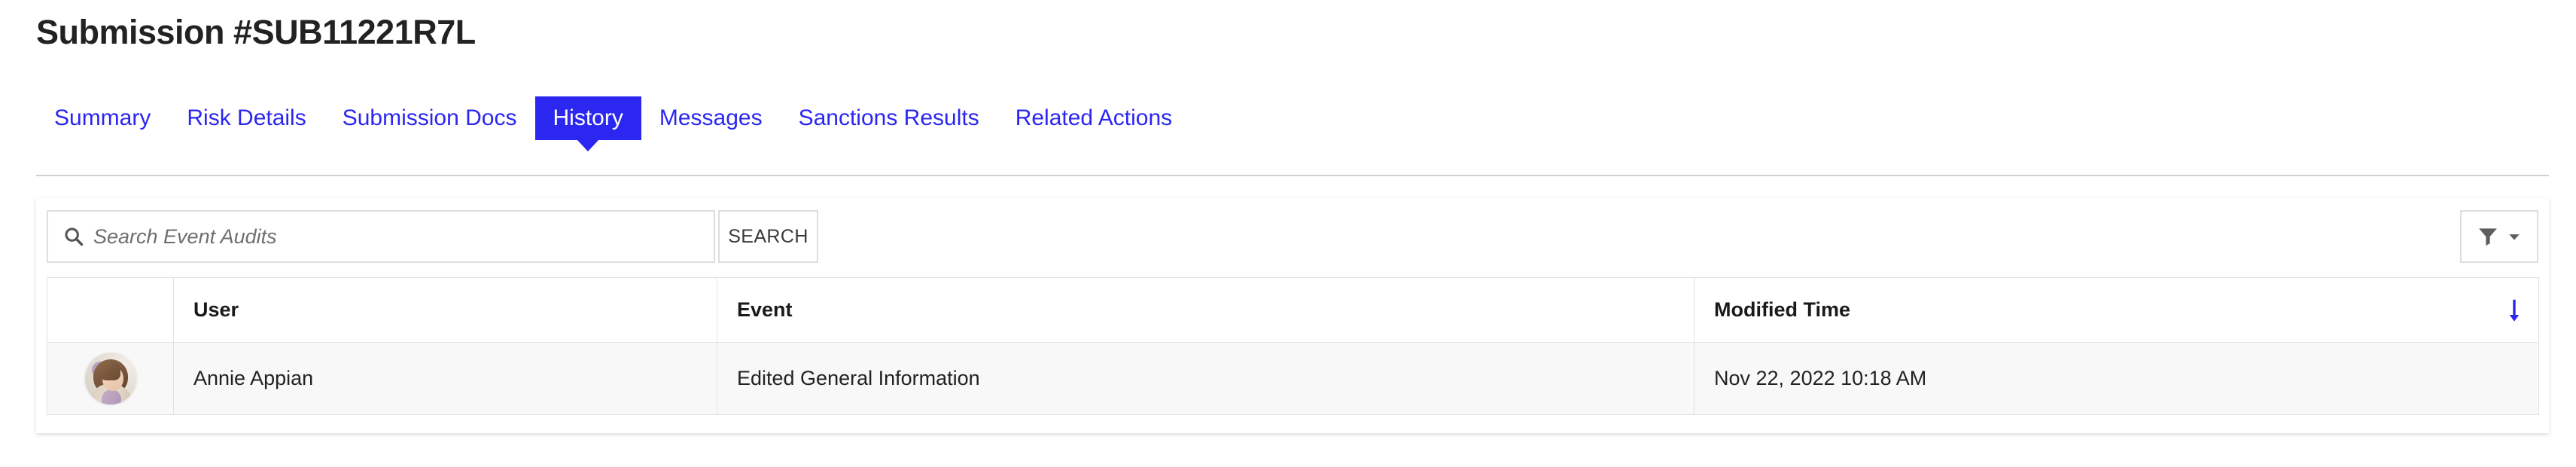 Image resolution: width=2576 pixels, height=467 pixels. I want to click on search-field-wrapper, so click(381, 236).